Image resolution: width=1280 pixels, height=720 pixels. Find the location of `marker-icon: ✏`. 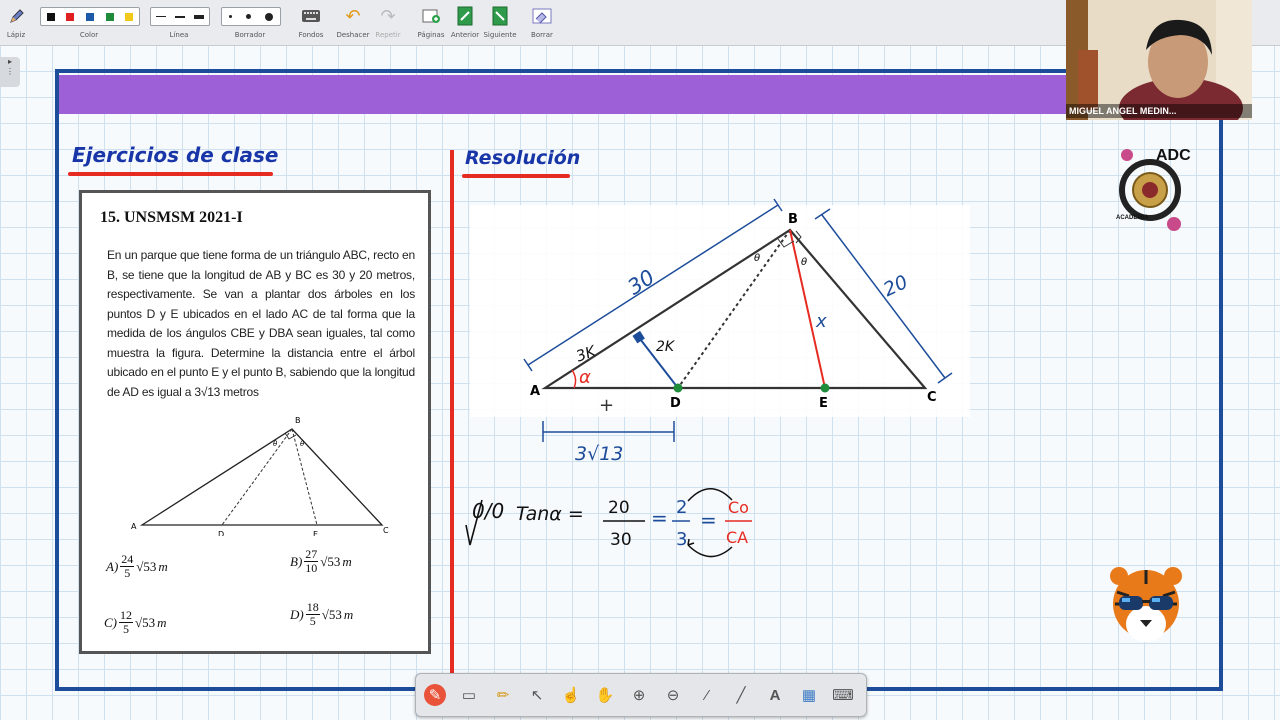

marker-icon: ✏ is located at coordinates (503, 695).